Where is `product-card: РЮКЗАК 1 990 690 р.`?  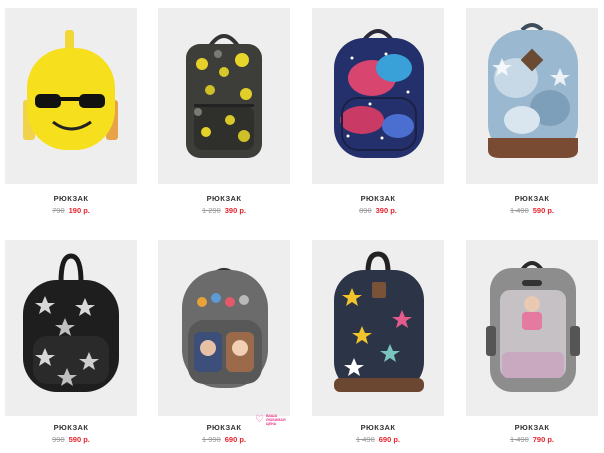
product-card: РЮКЗАК 1 990 690 р. is located at coordinates (224, 342).